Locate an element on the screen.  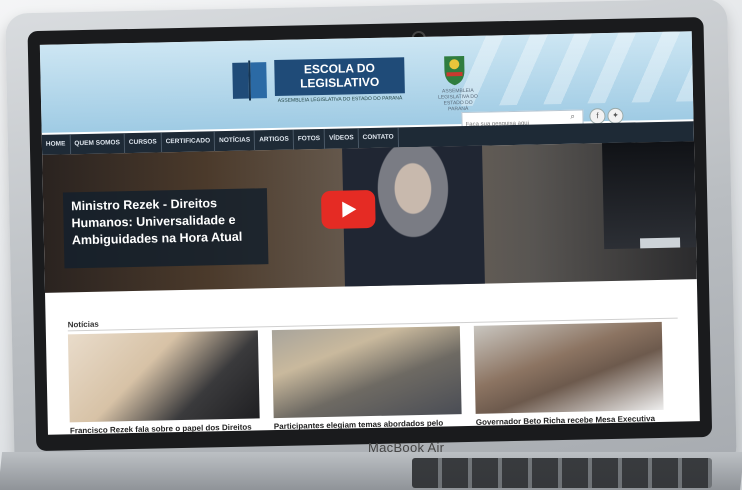
search-icon: ⌕ is located at coordinates (575, 117).